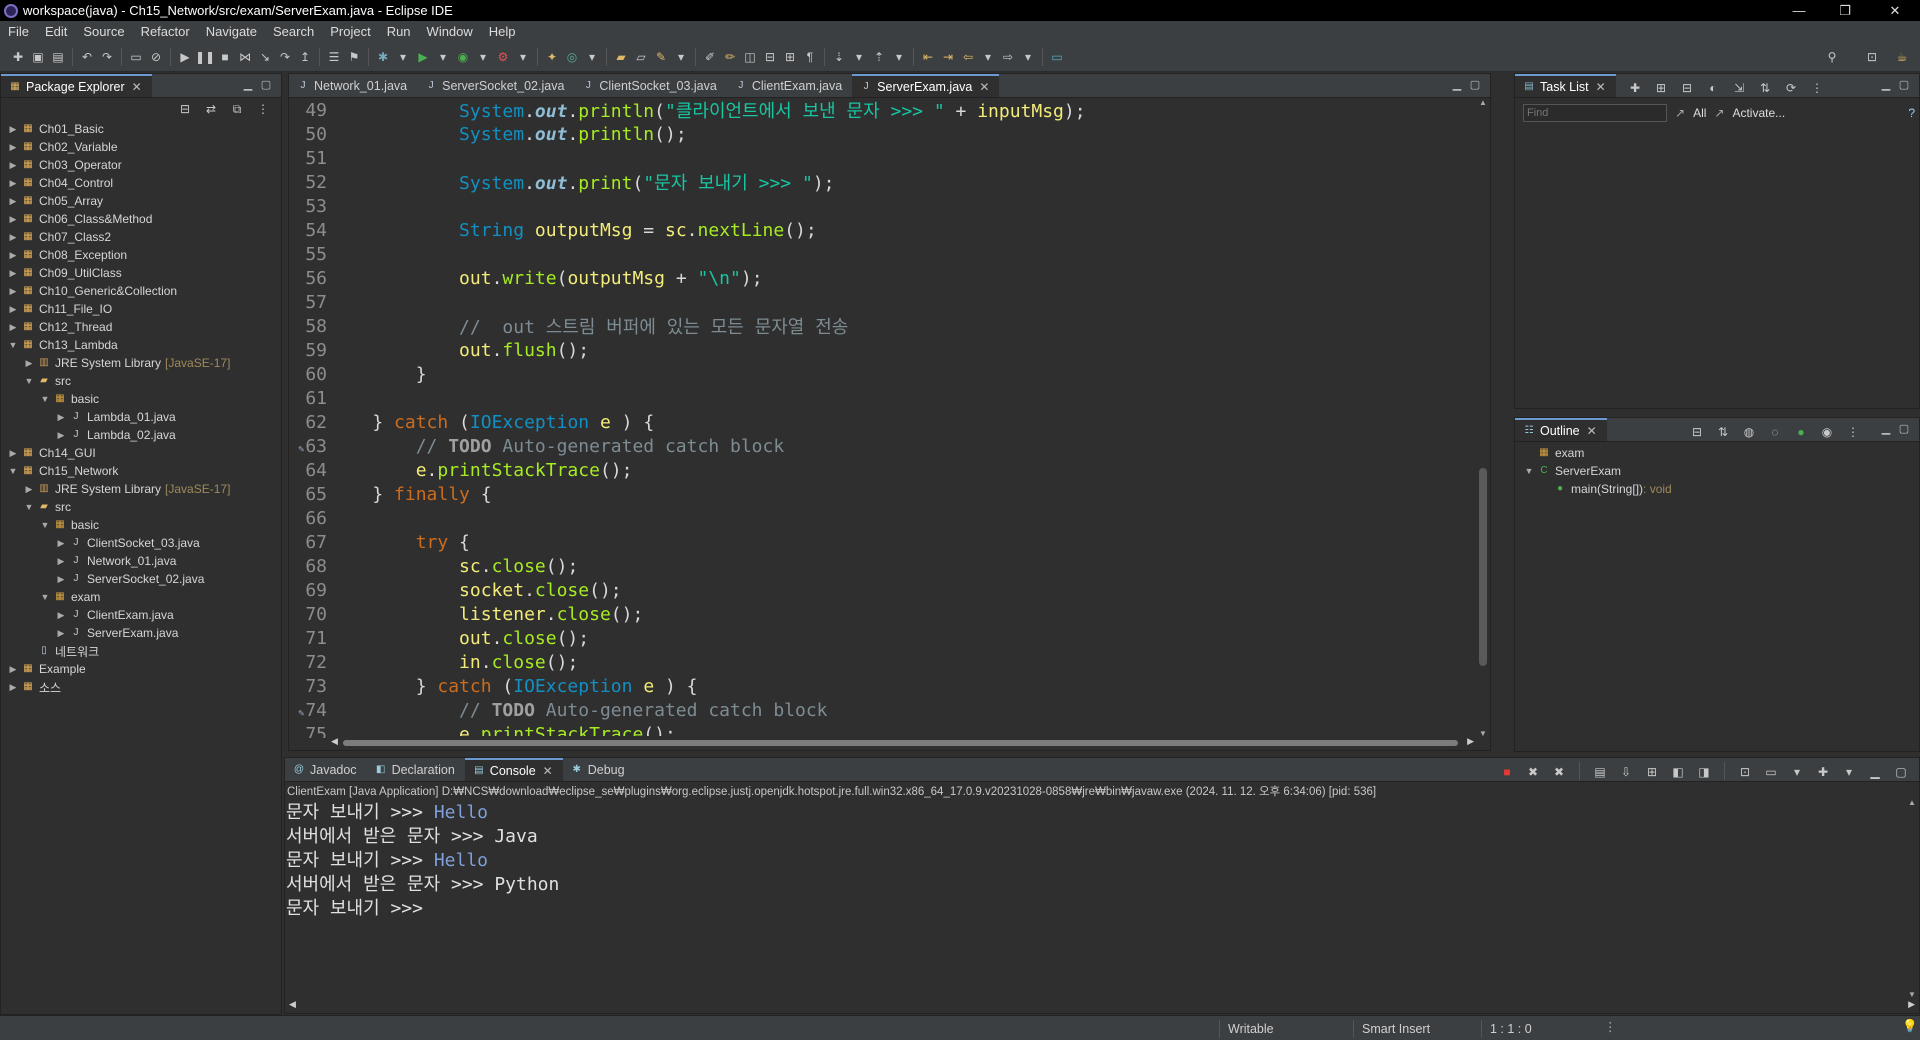 The width and height of the screenshot is (1920, 1040). What do you see at coordinates (1775, 432) in the screenshot?
I see `hide-static-icon: ◌` at bounding box center [1775, 432].